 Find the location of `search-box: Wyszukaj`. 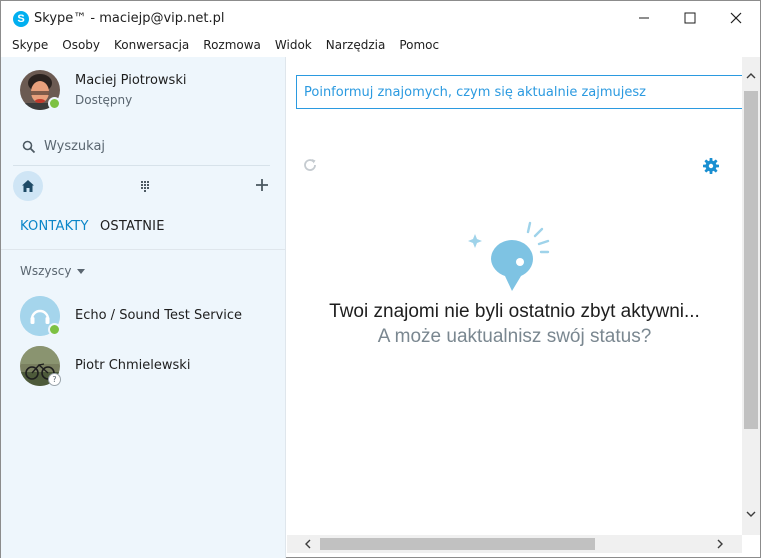

search-box: Wyszukaj is located at coordinates (145, 151).